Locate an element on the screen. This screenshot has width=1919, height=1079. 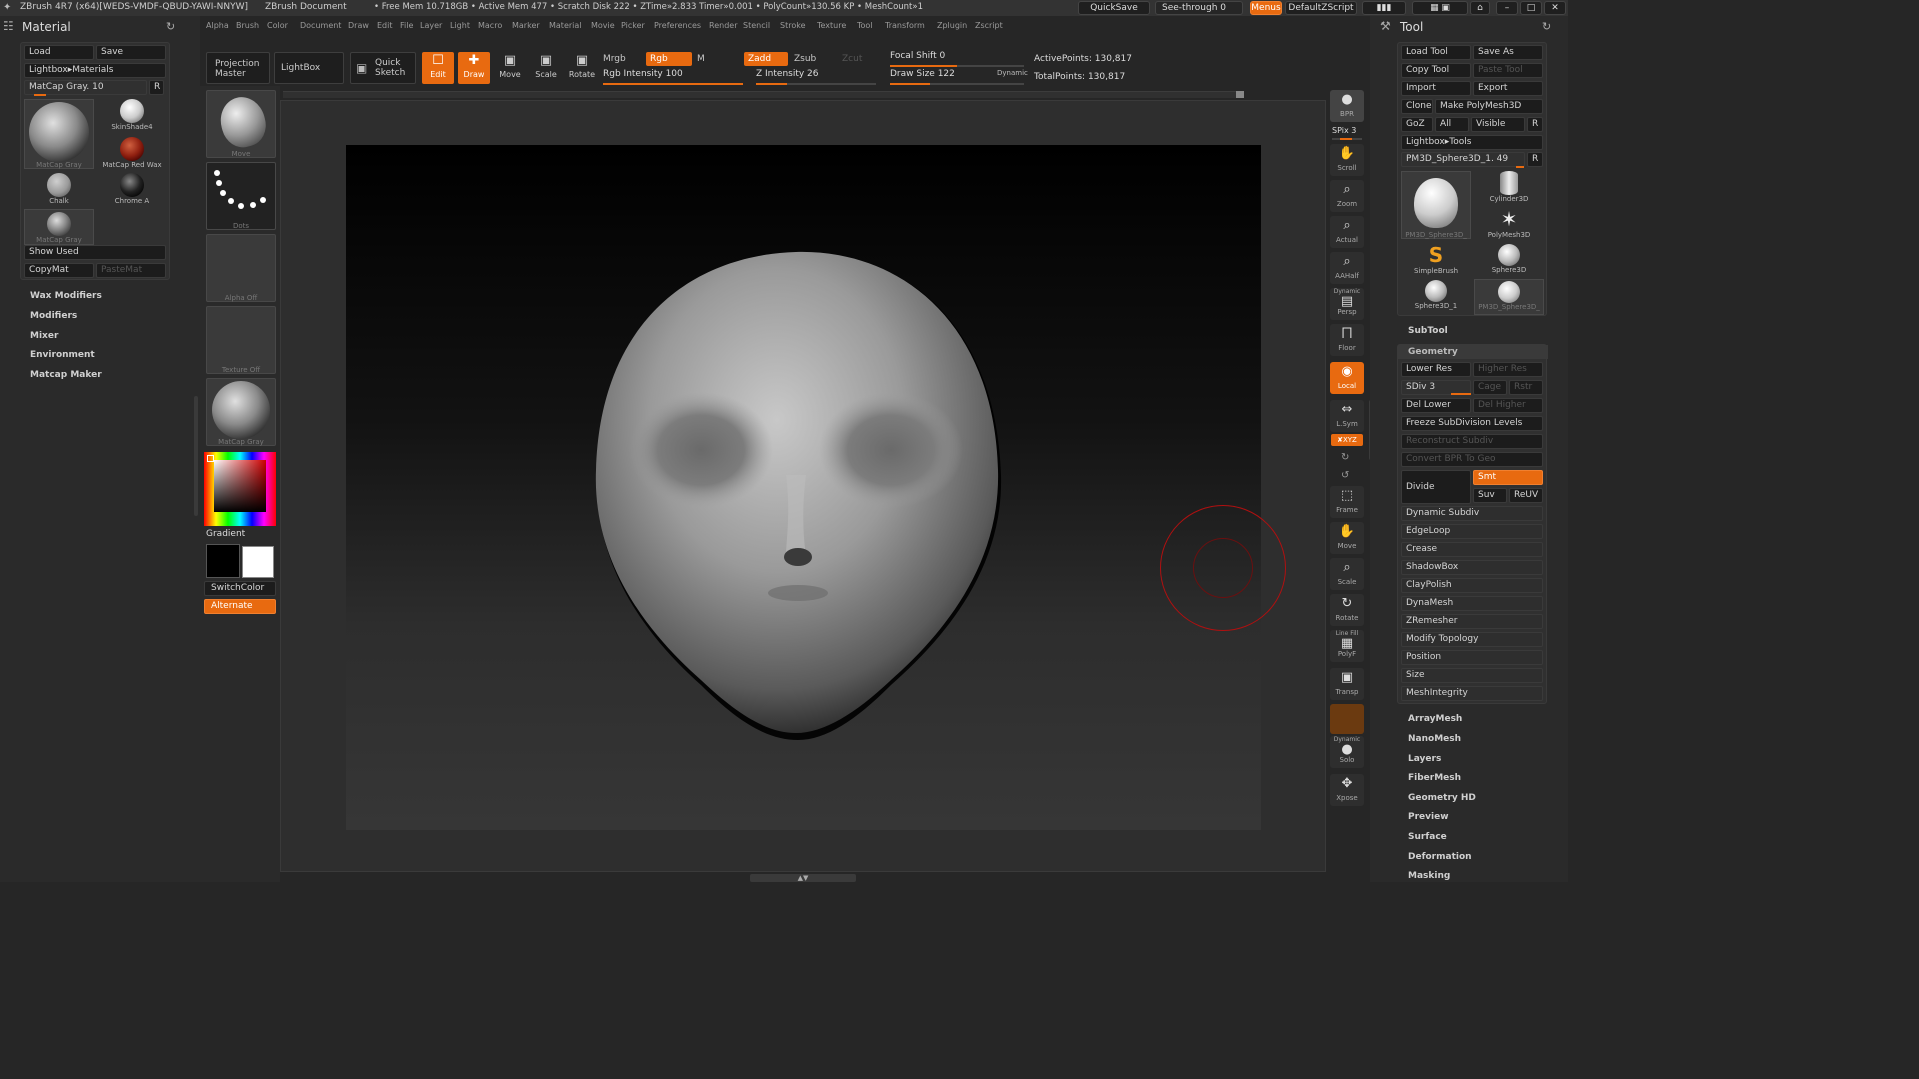
panel-grip-icon: ☷ is located at coordinates (10, 26).